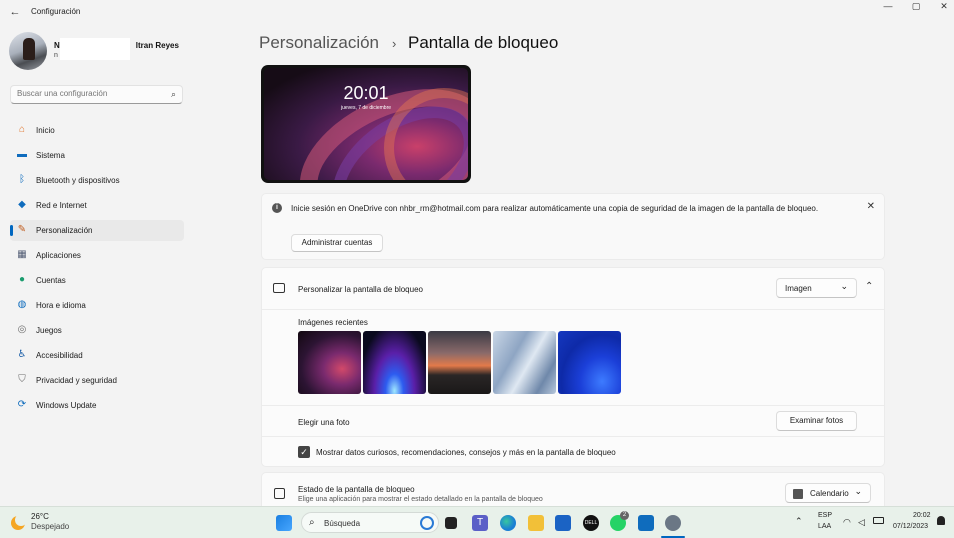 This screenshot has width=954, height=538. What do you see at coordinates (910, 526) in the screenshot?
I see `clock-date: 07/12/2023` at bounding box center [910, 526].